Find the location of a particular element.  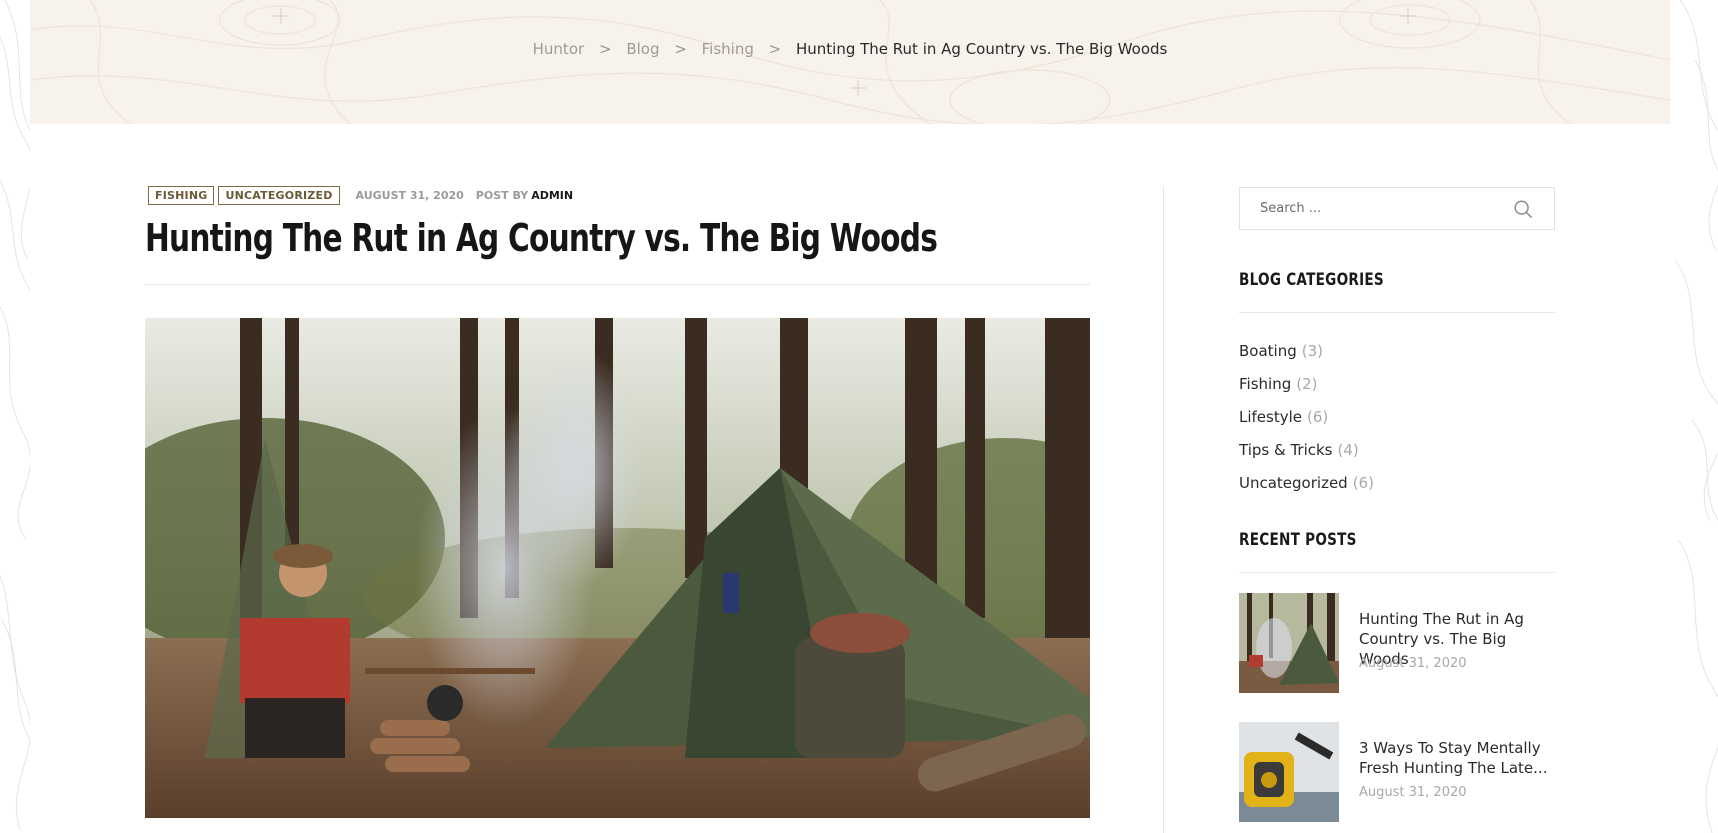

category-name: Tips & Tricks is located at coordinates (1285, 450).